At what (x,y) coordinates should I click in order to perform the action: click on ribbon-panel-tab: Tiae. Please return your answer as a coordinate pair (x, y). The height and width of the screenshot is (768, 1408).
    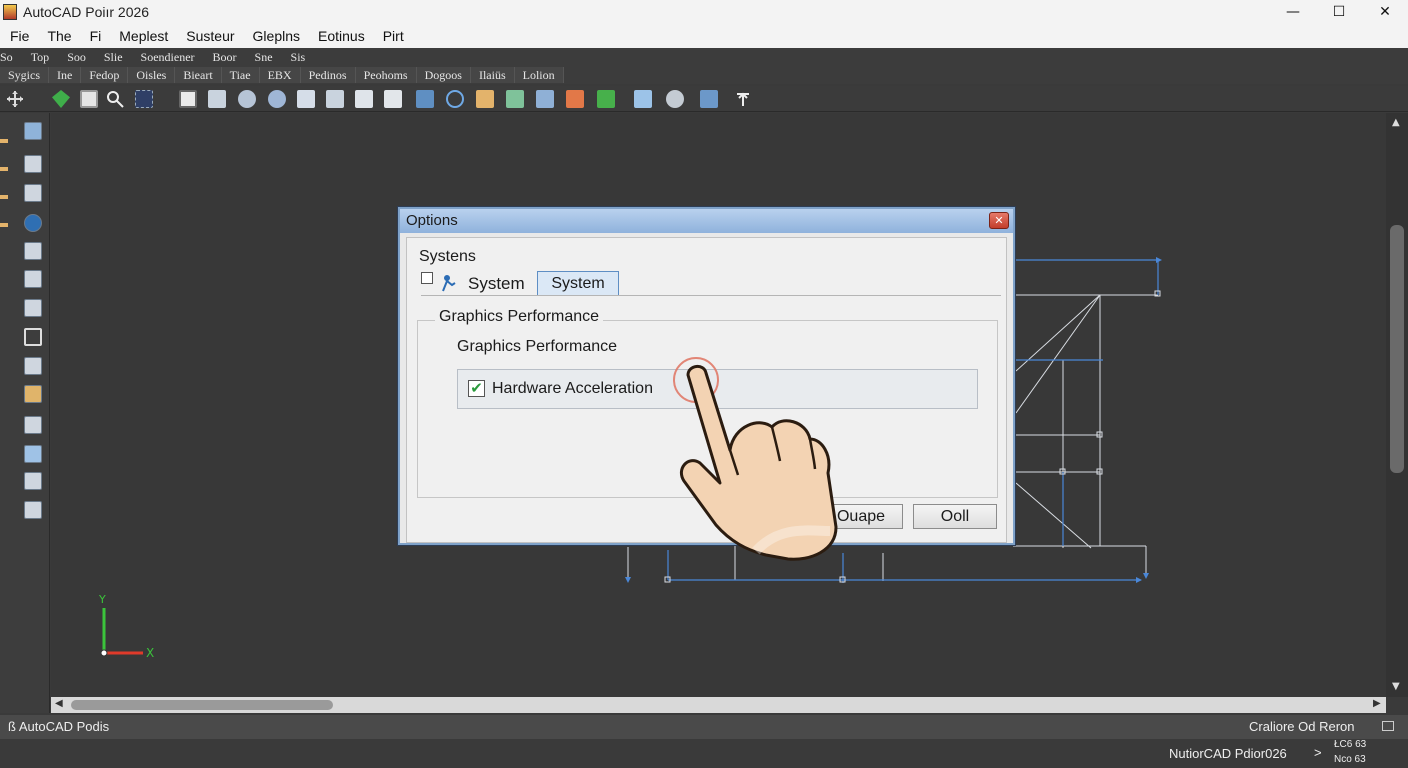
    Looking at the image, I should click on (240, 75).